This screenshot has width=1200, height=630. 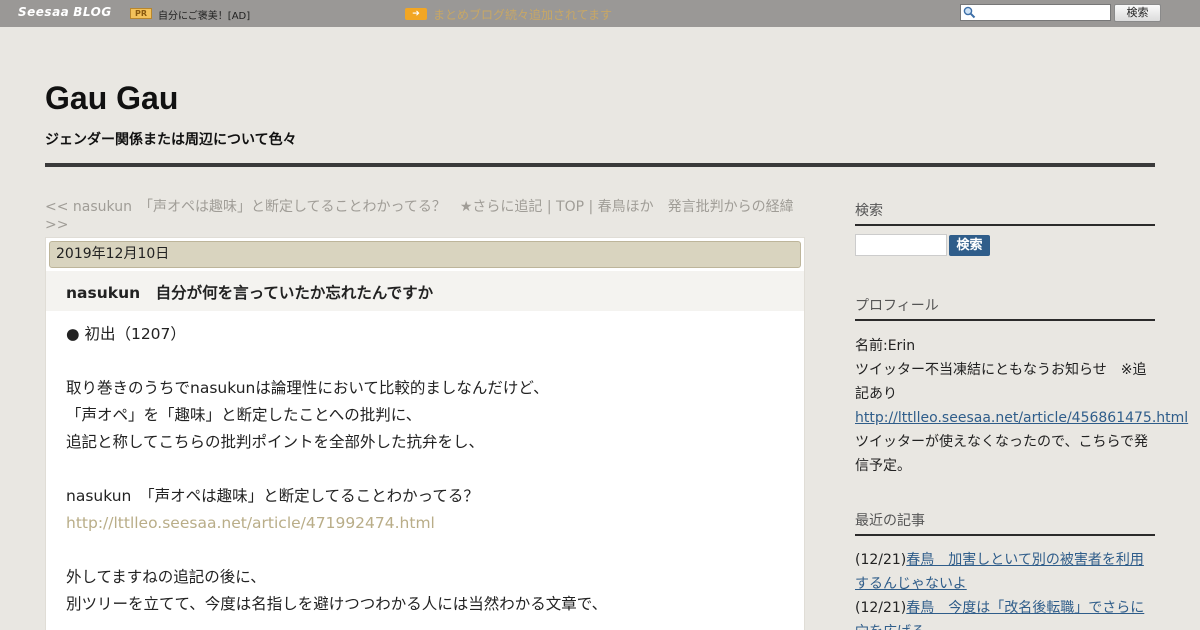 I want to click on site-description: ジェンダー関係または周辺について色々, so click(x=171, y=140).